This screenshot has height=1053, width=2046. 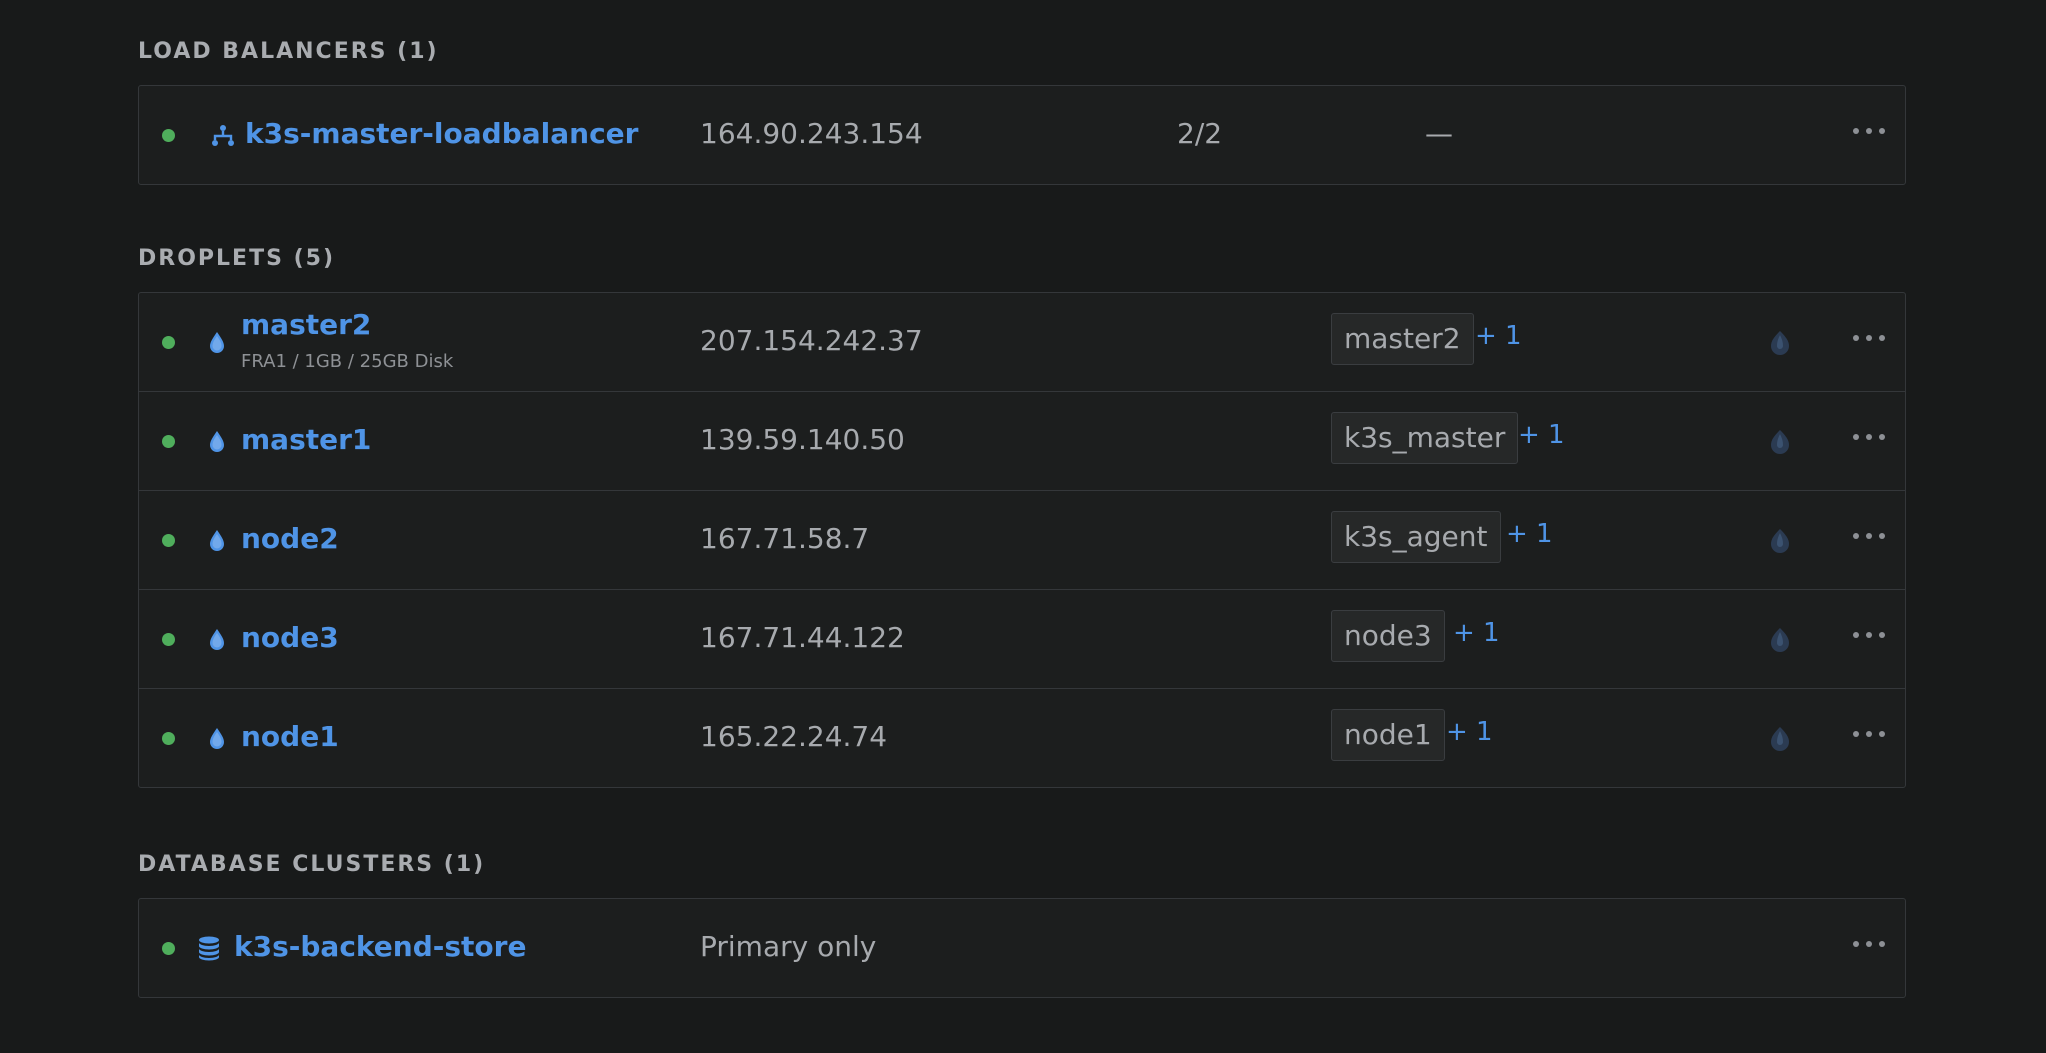 I want to click on droplet-row: node2 167.71.58.7 k3s_agent + 1, so click(x=1022, y=540).